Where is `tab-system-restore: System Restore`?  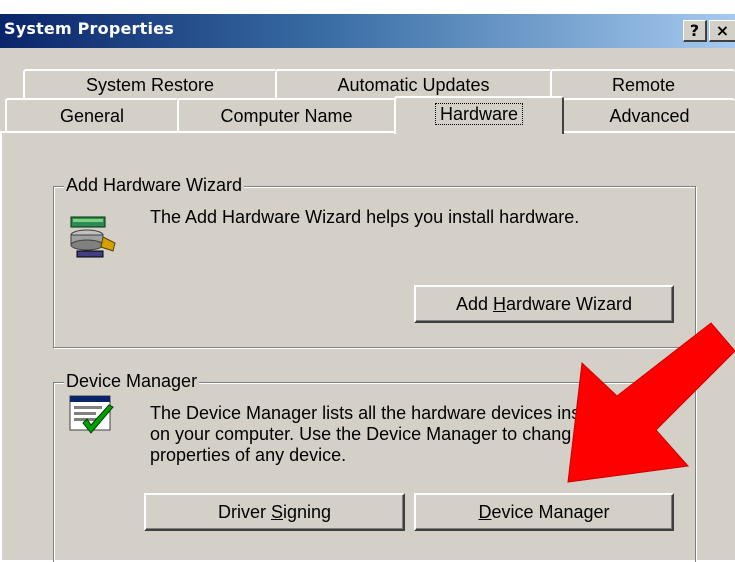
tab-system-restore: System Restore is located at coordinates (150, 84).